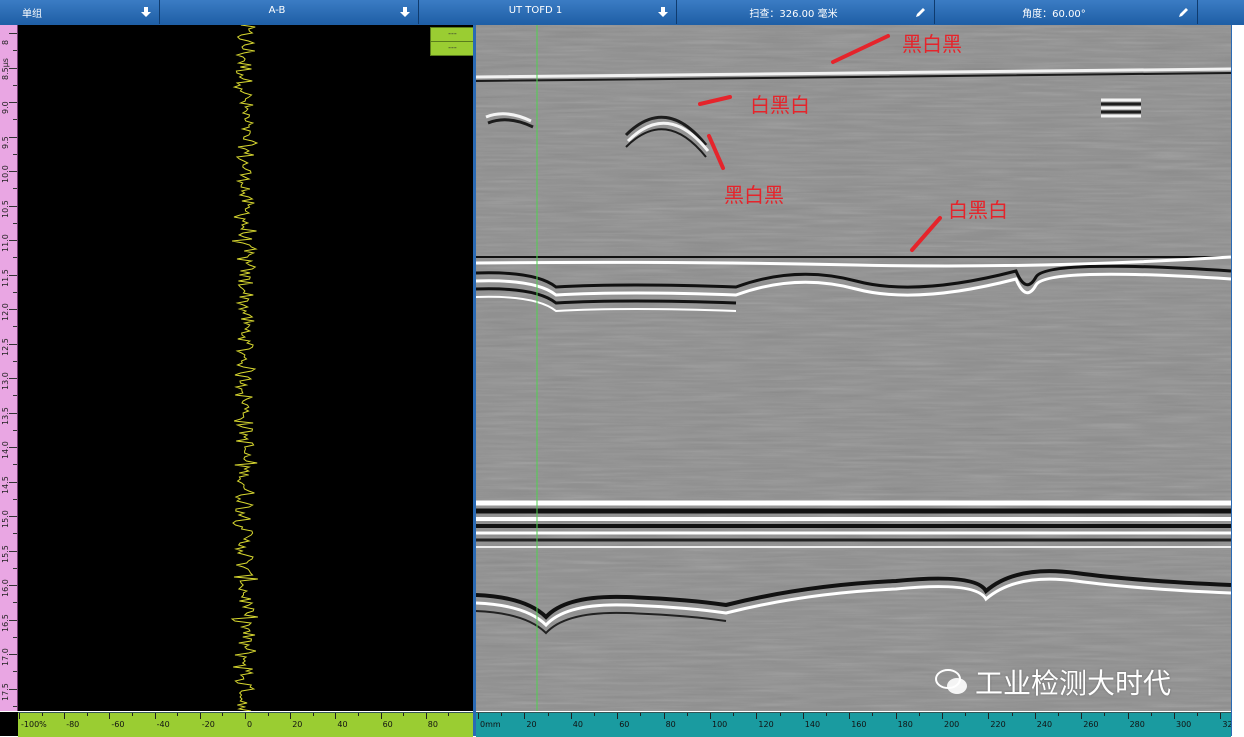  What do you see at coordinates (1073, 683) in the screenshot?
I see `watermark-text: 工业检测大时代` at bounding box center [1073, 683].